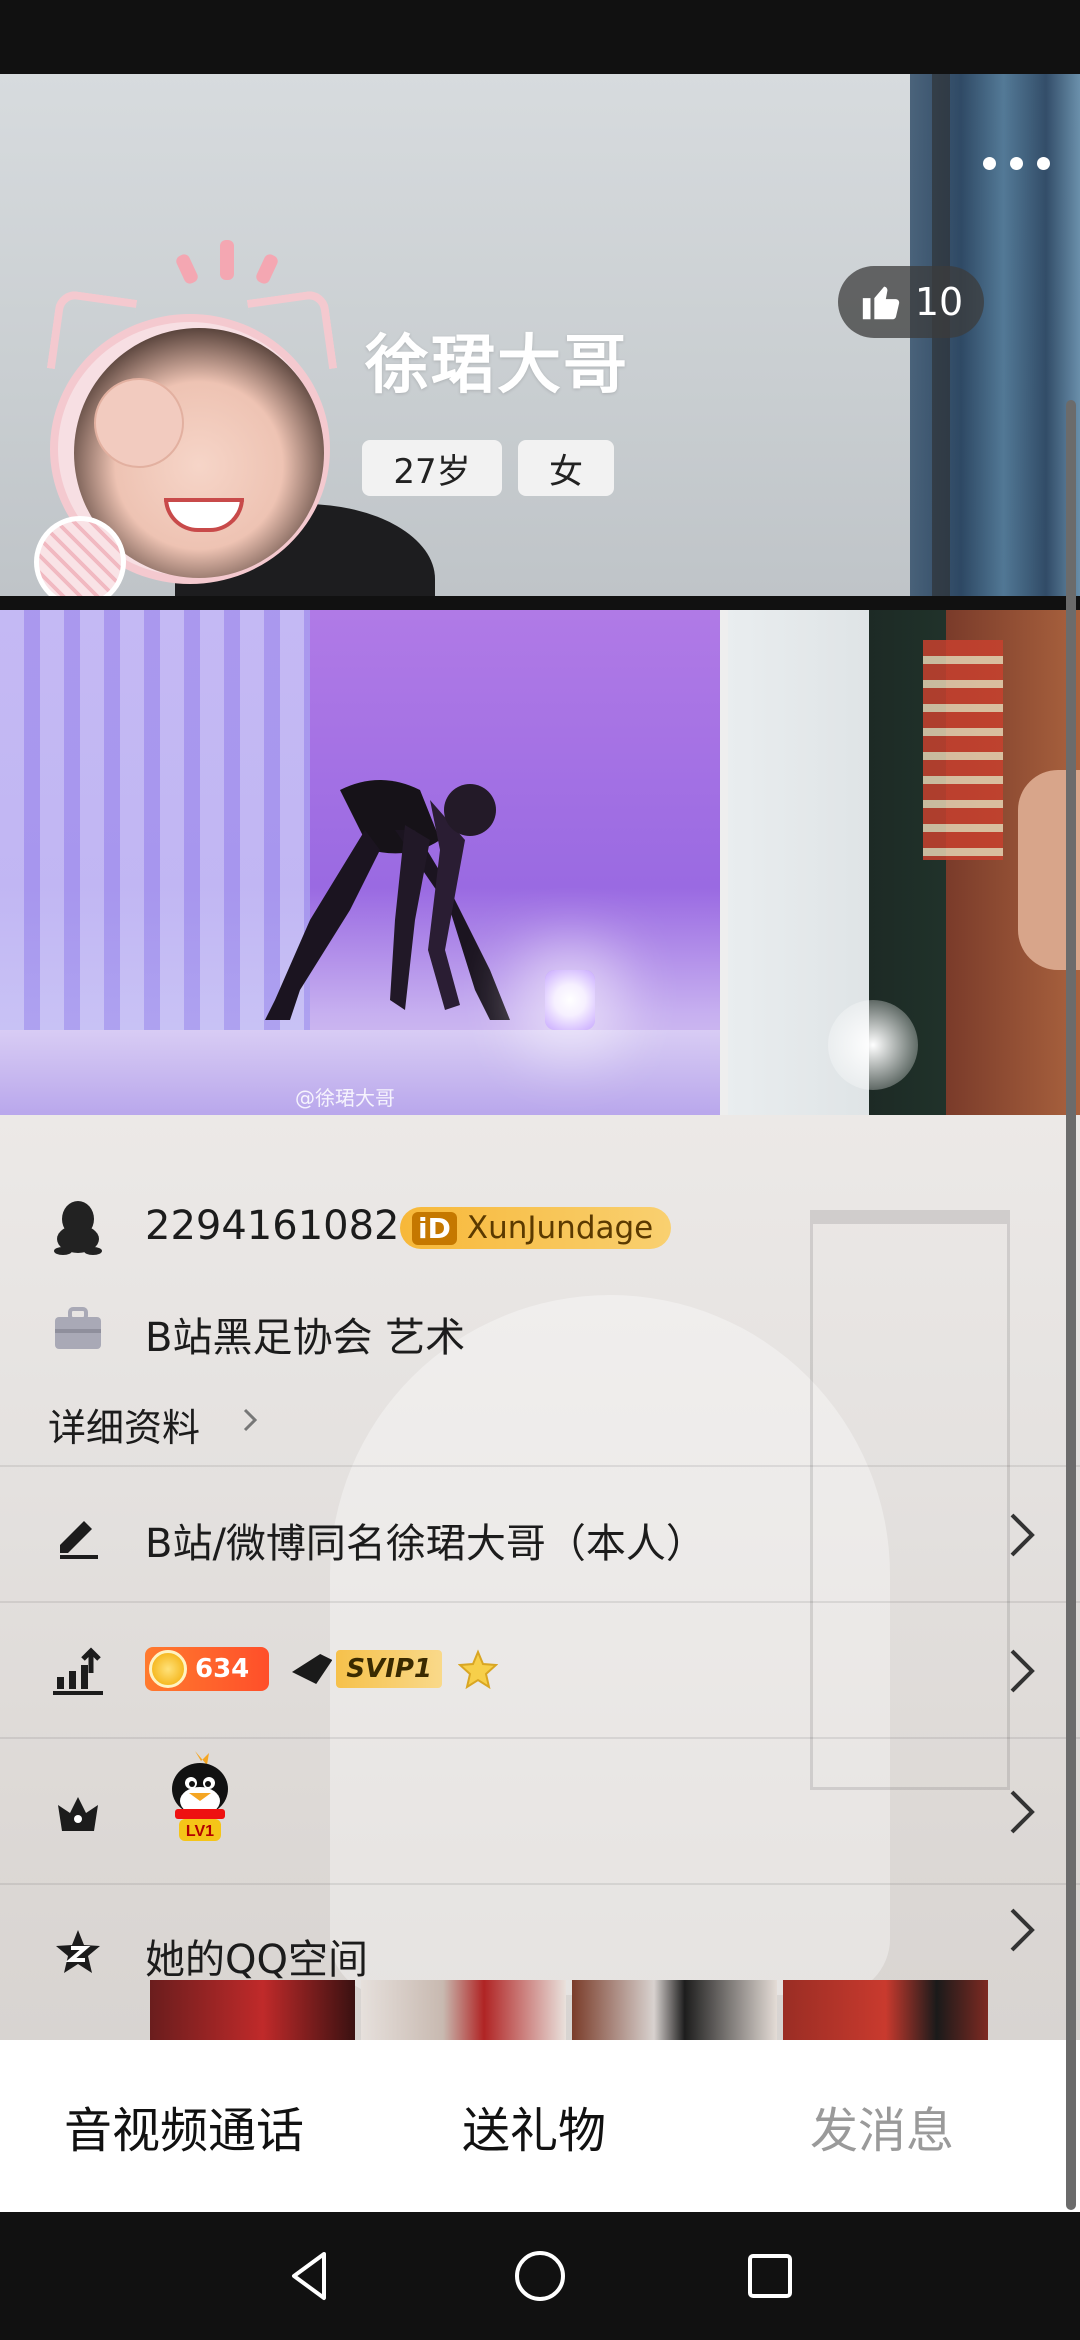 This screenshot has width=1080, height=2340. What do you see at coordinates (939, 302) in the screenshot?
I see `like-count: 10` at bounding box center [939, 302].